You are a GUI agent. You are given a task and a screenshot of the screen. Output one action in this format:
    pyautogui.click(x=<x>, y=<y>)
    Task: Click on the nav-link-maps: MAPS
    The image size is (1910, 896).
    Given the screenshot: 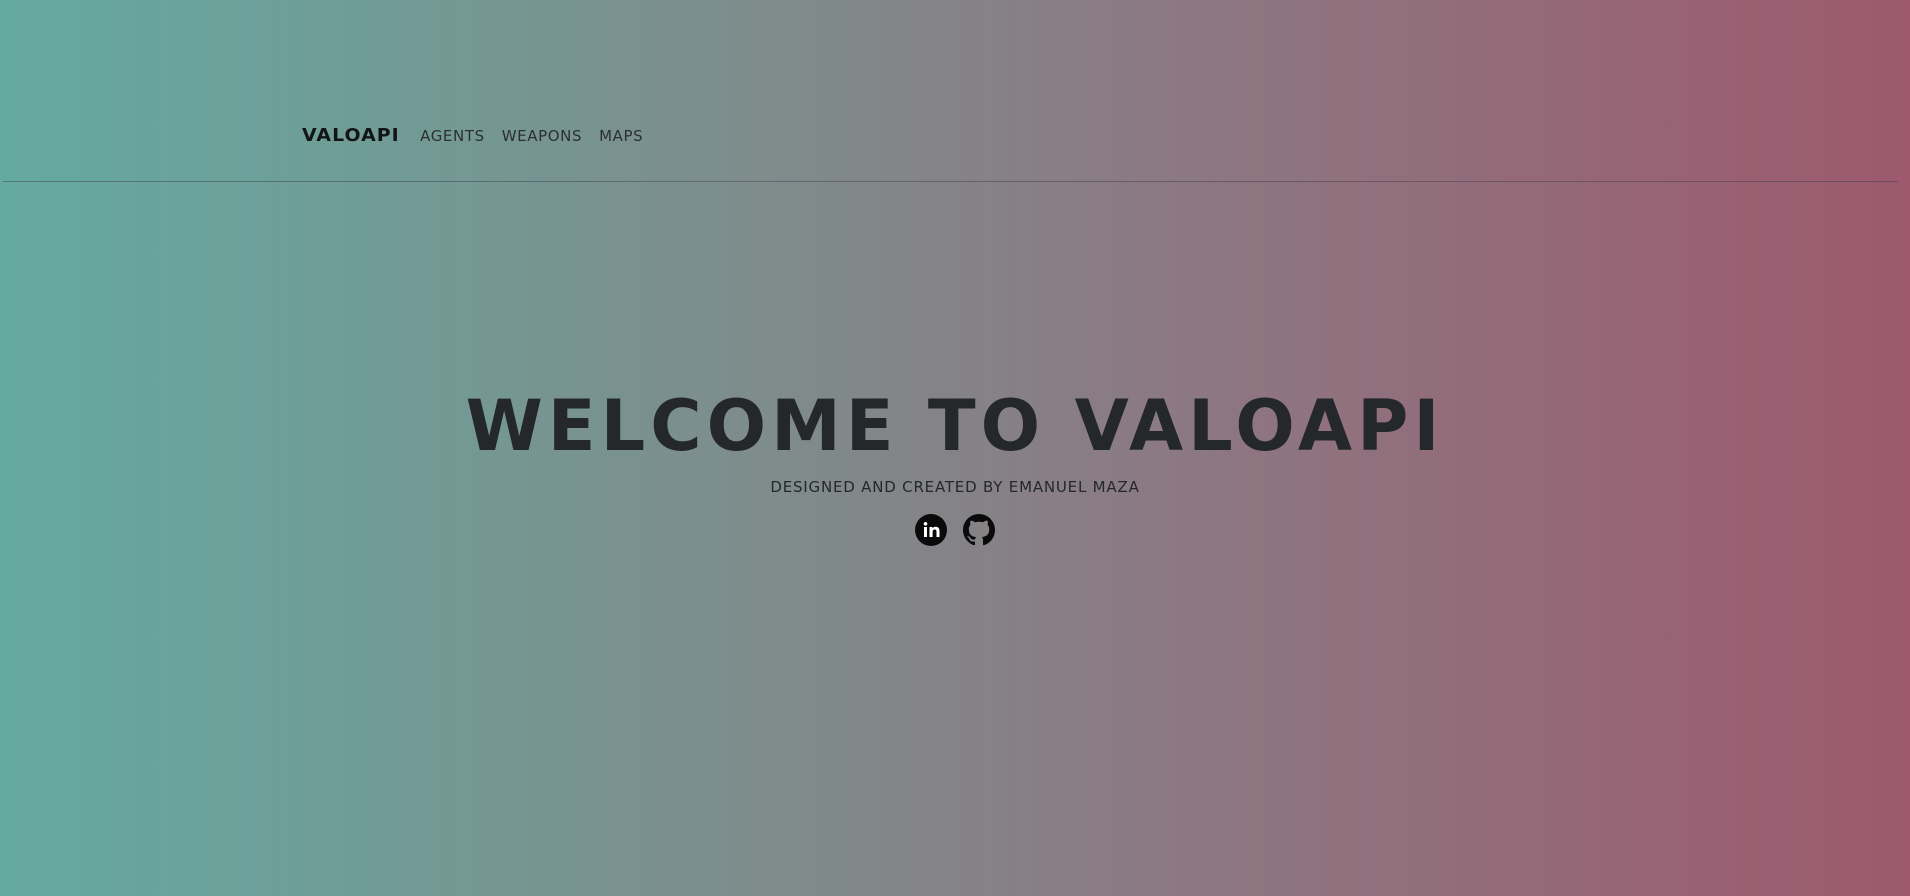 What is the action you would take?
    pyautogui.click(x=621, y=136)
    